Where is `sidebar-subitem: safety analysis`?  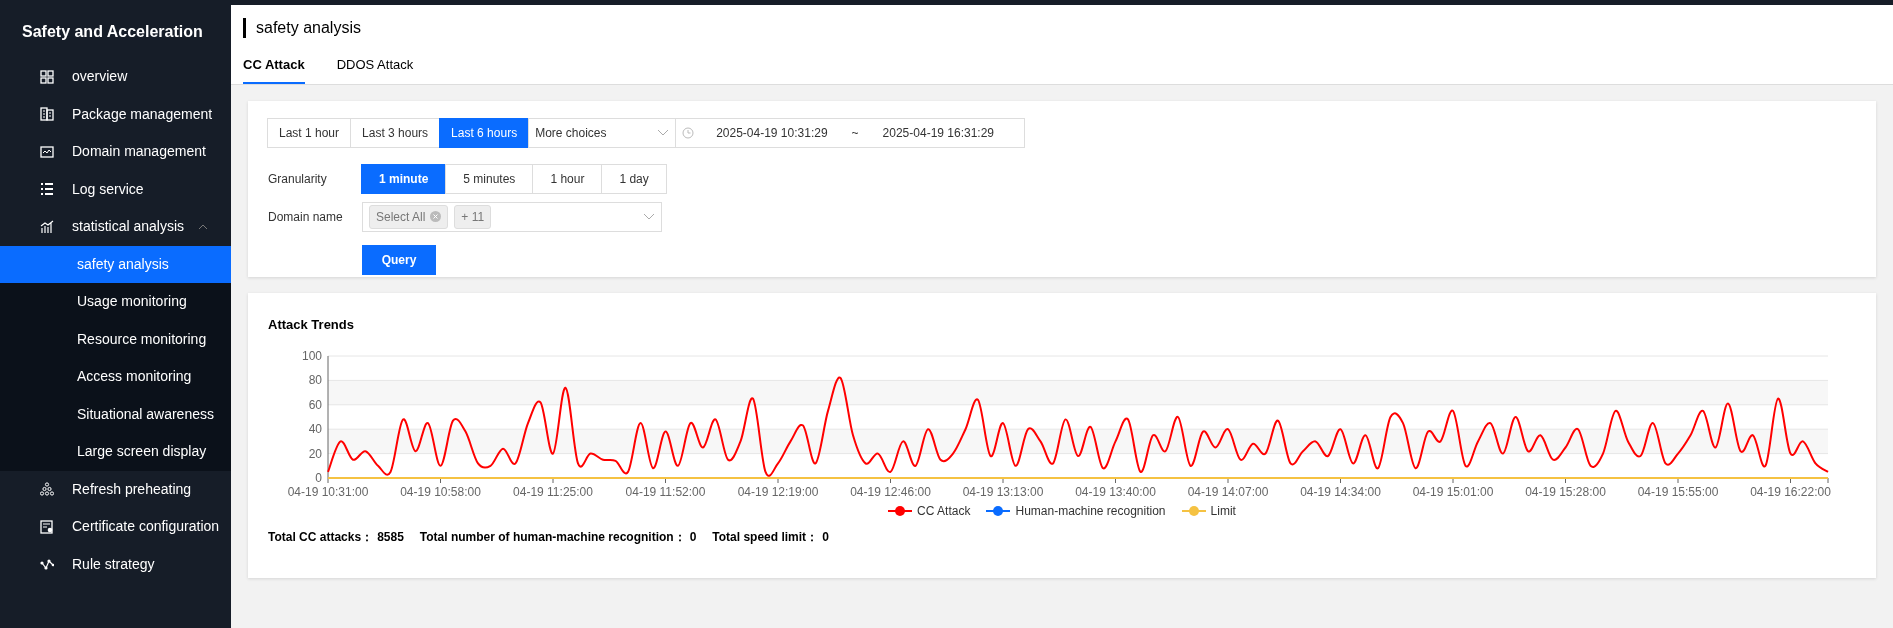 sidebar-subitem: safety analysis is located at coordinates (115, 264).